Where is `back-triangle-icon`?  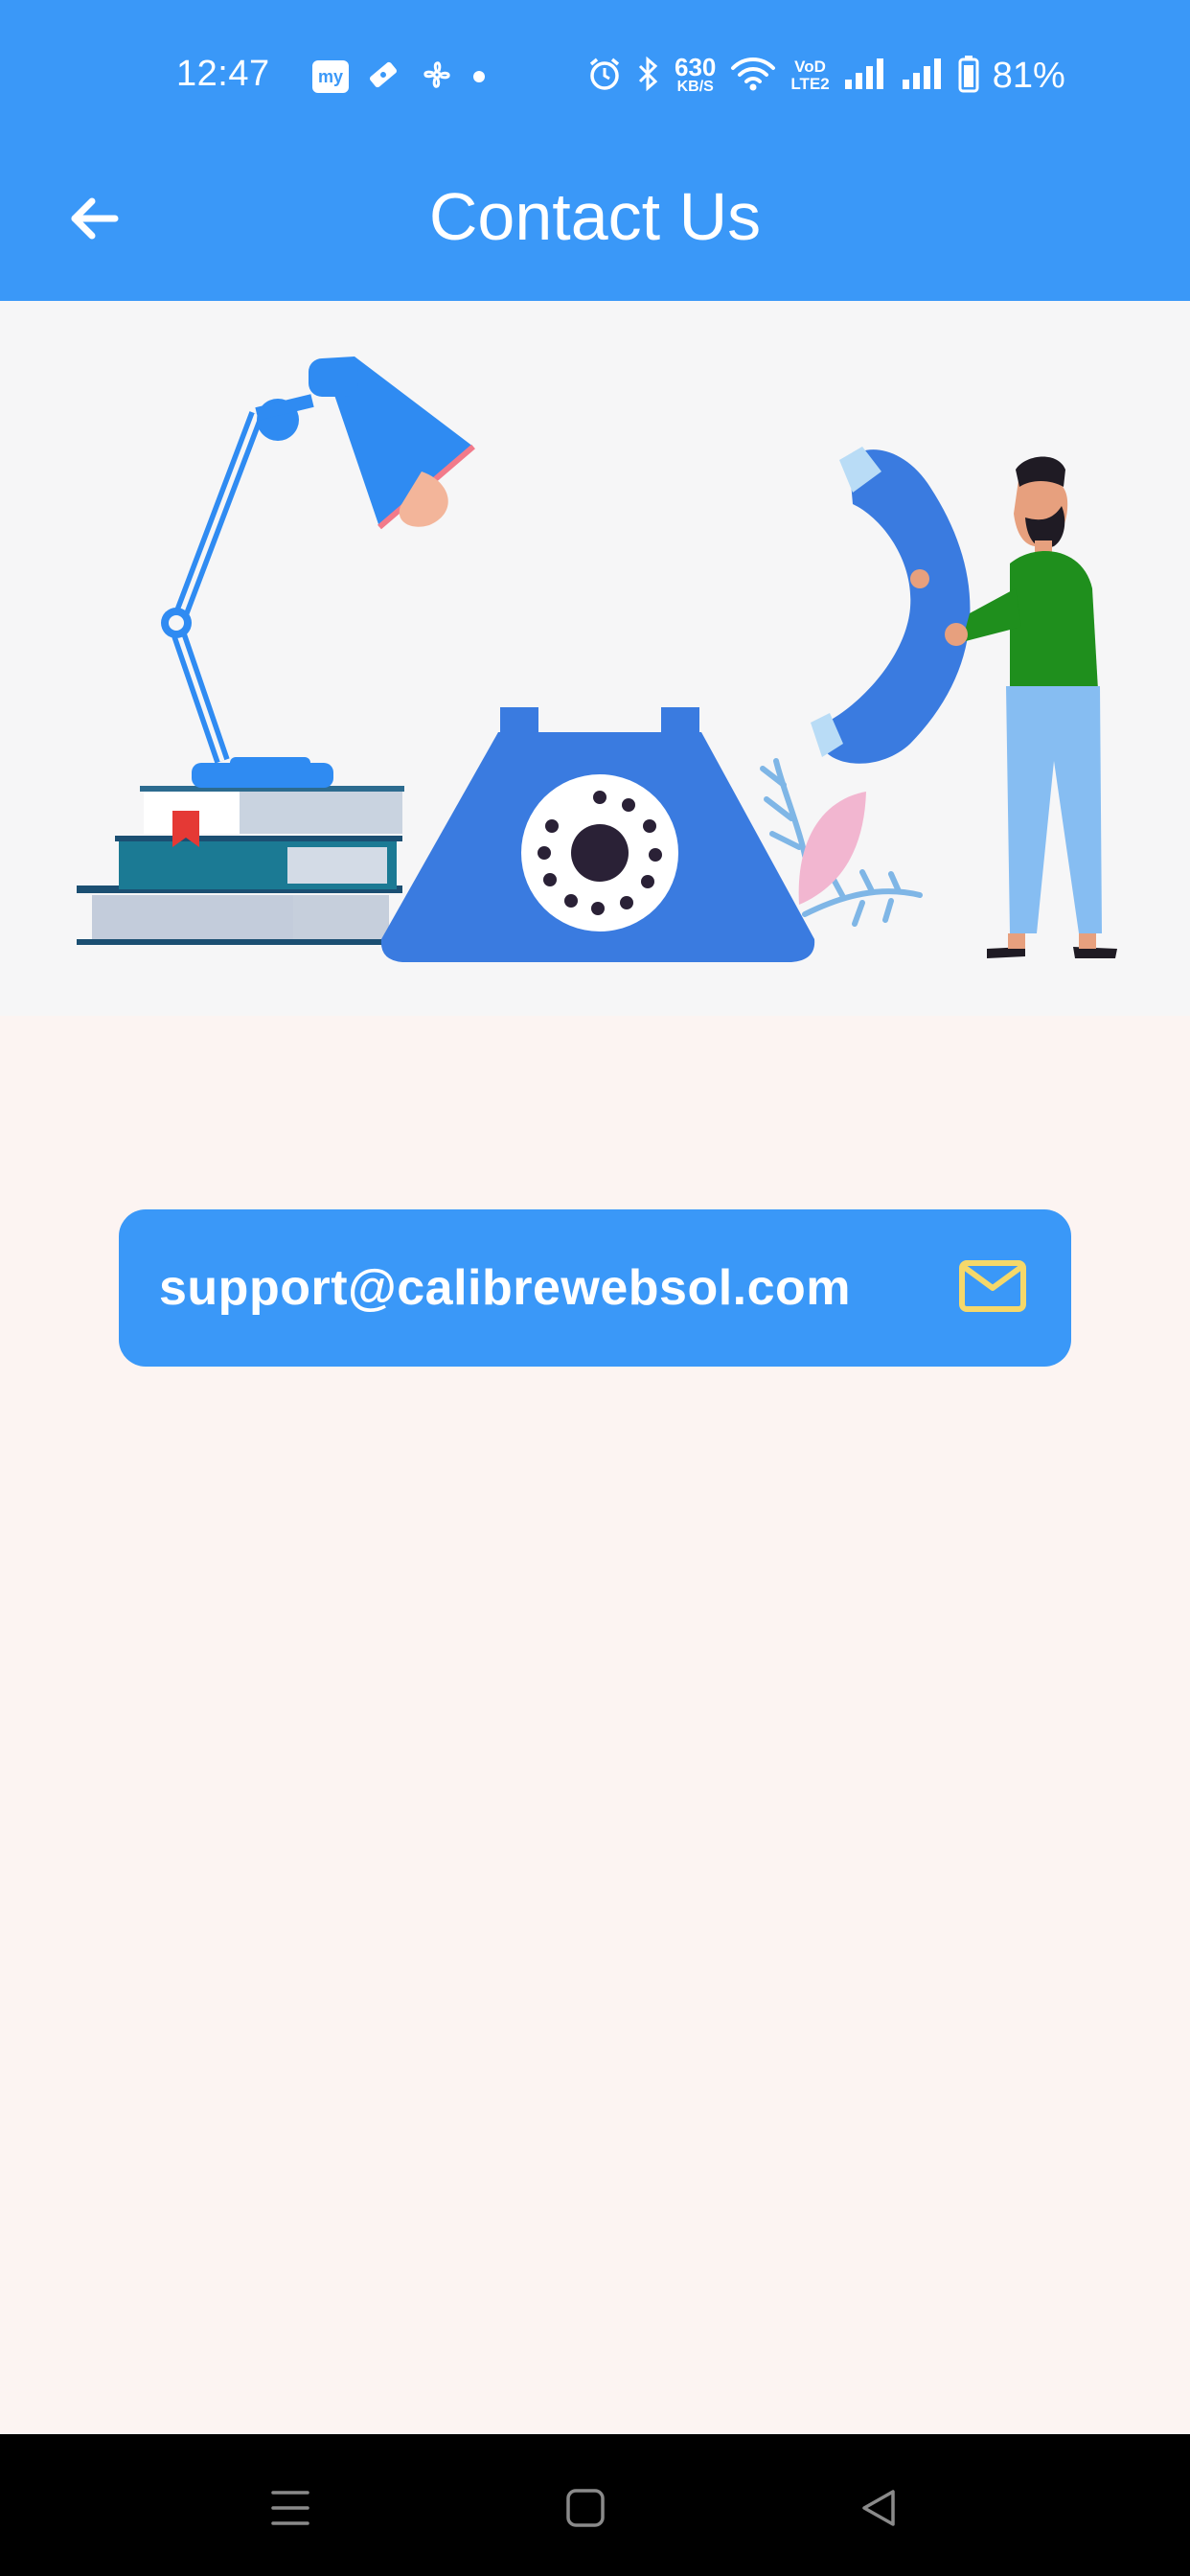 back-triangle-icon is located at coordinates (879, 2510).